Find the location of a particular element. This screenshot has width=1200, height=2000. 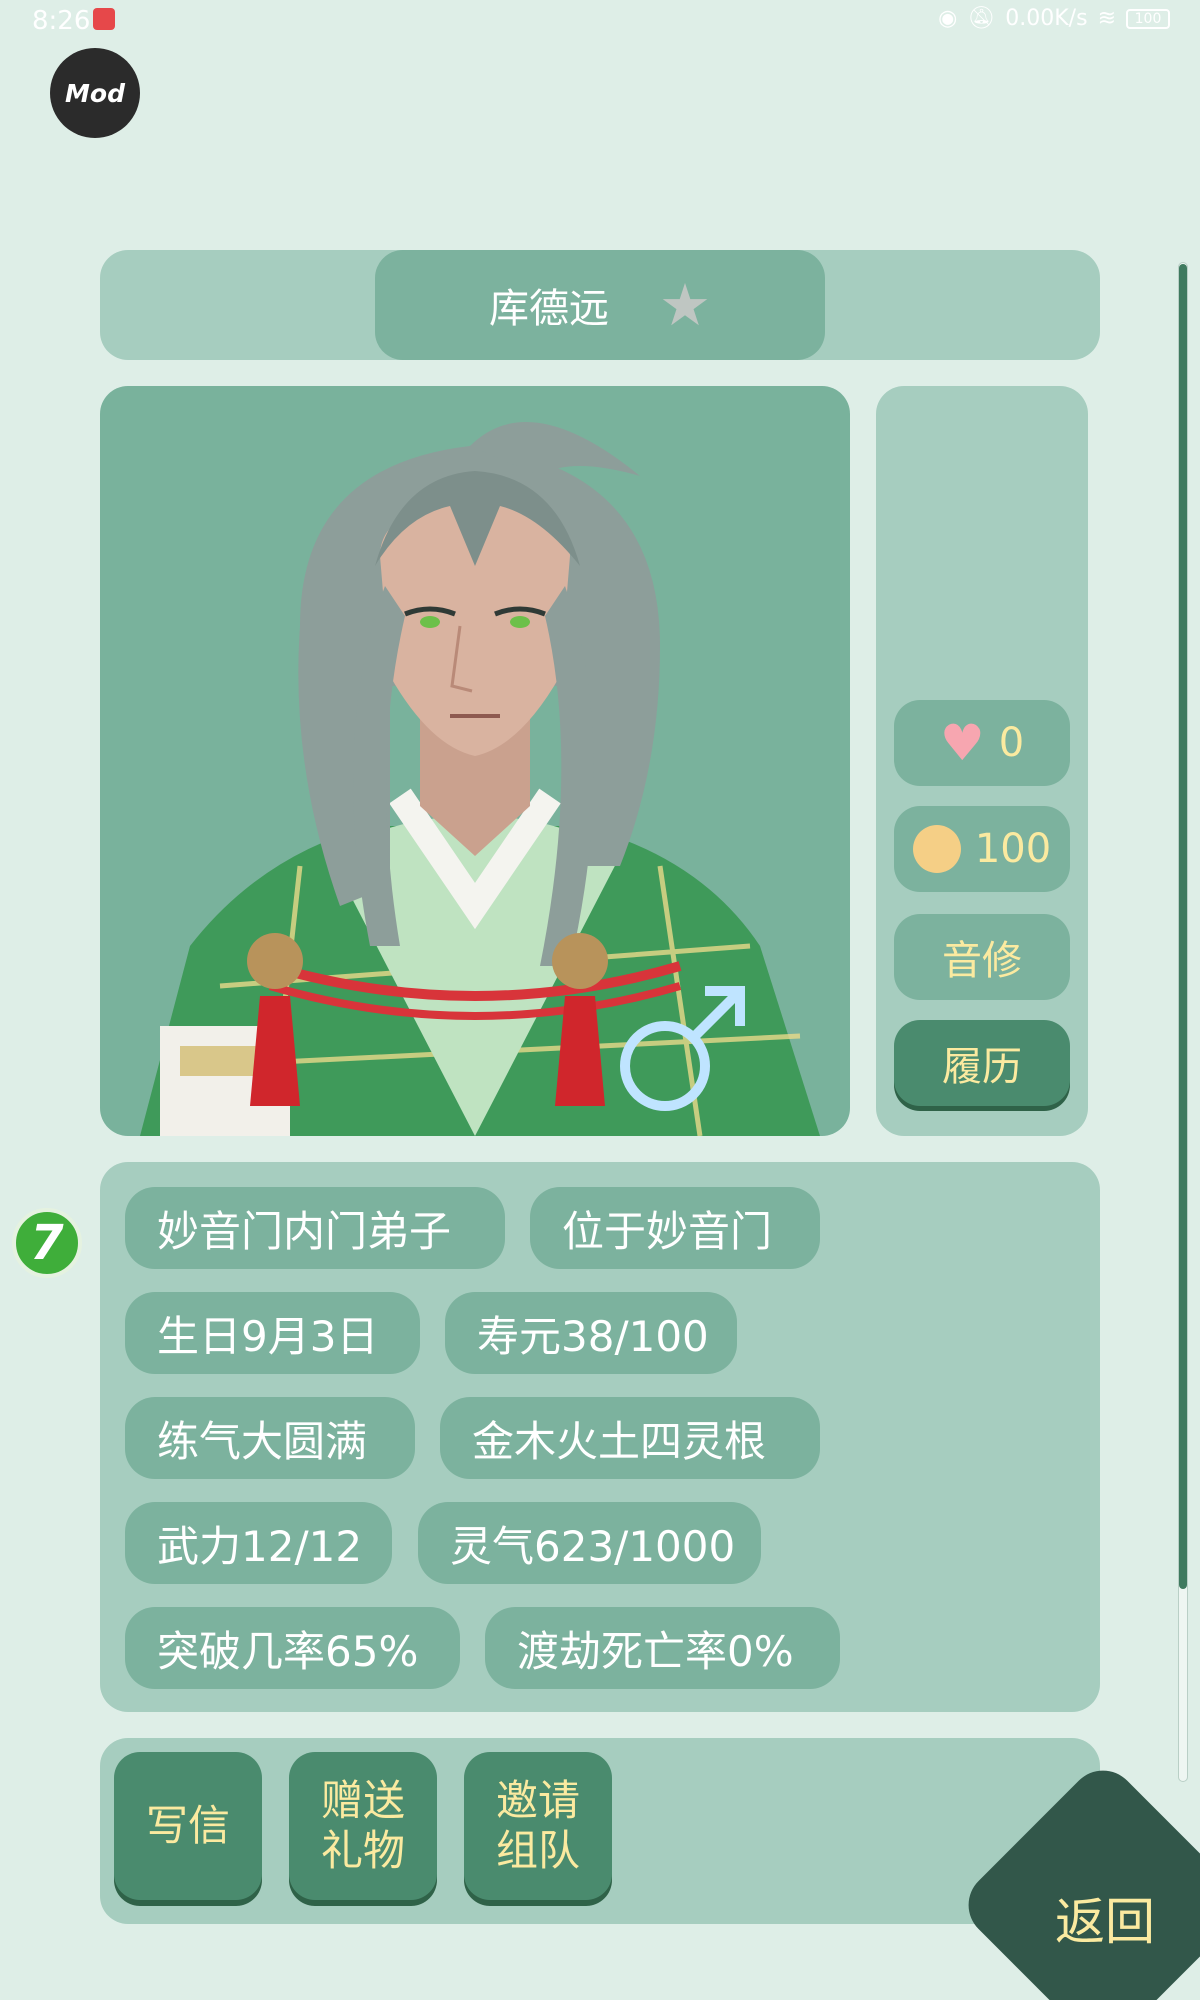

network-speed: 0.00K/s is located at coordinates (1046, 18).